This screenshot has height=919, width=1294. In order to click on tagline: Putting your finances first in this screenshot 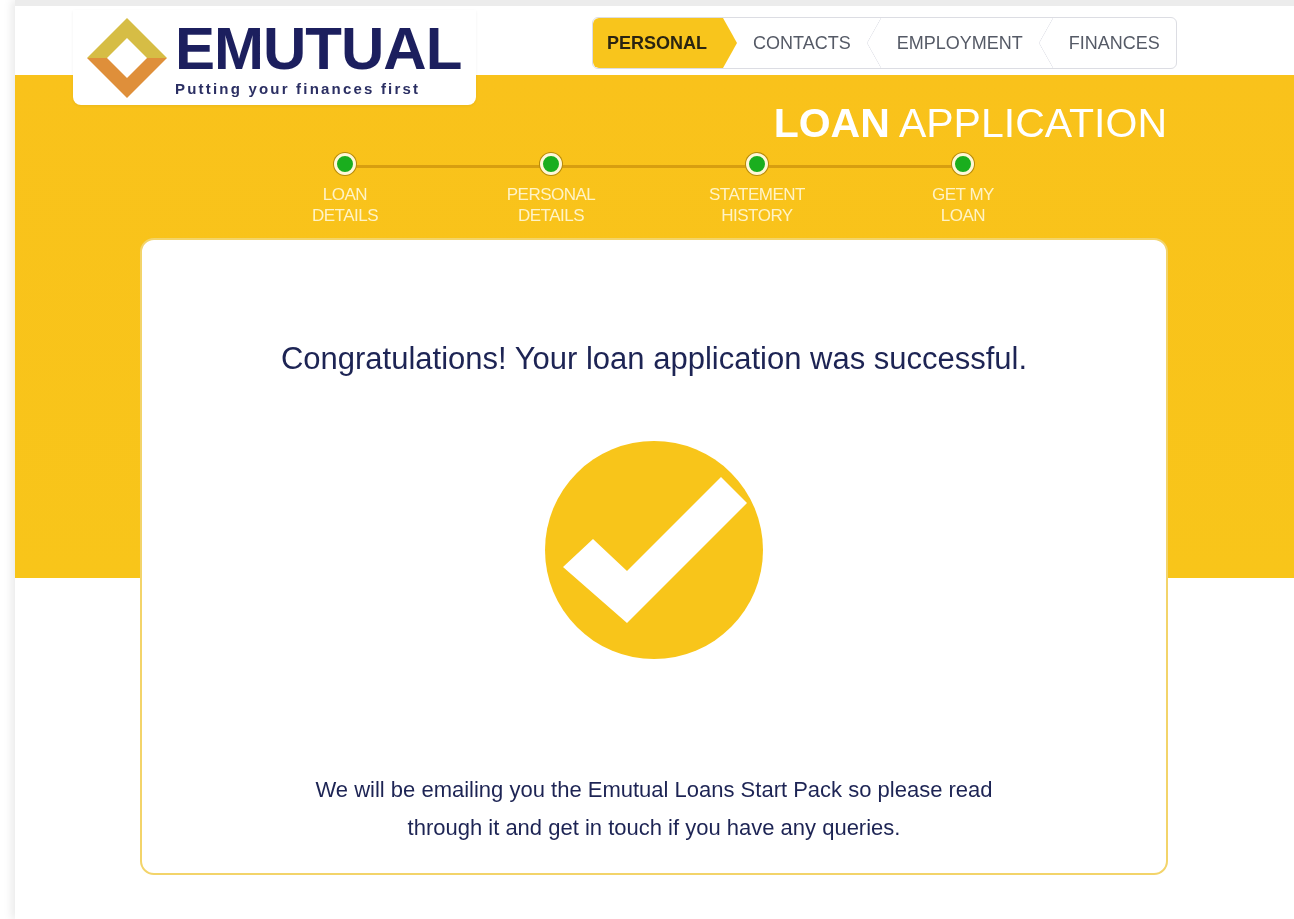, I will do `click(298, 88)`.